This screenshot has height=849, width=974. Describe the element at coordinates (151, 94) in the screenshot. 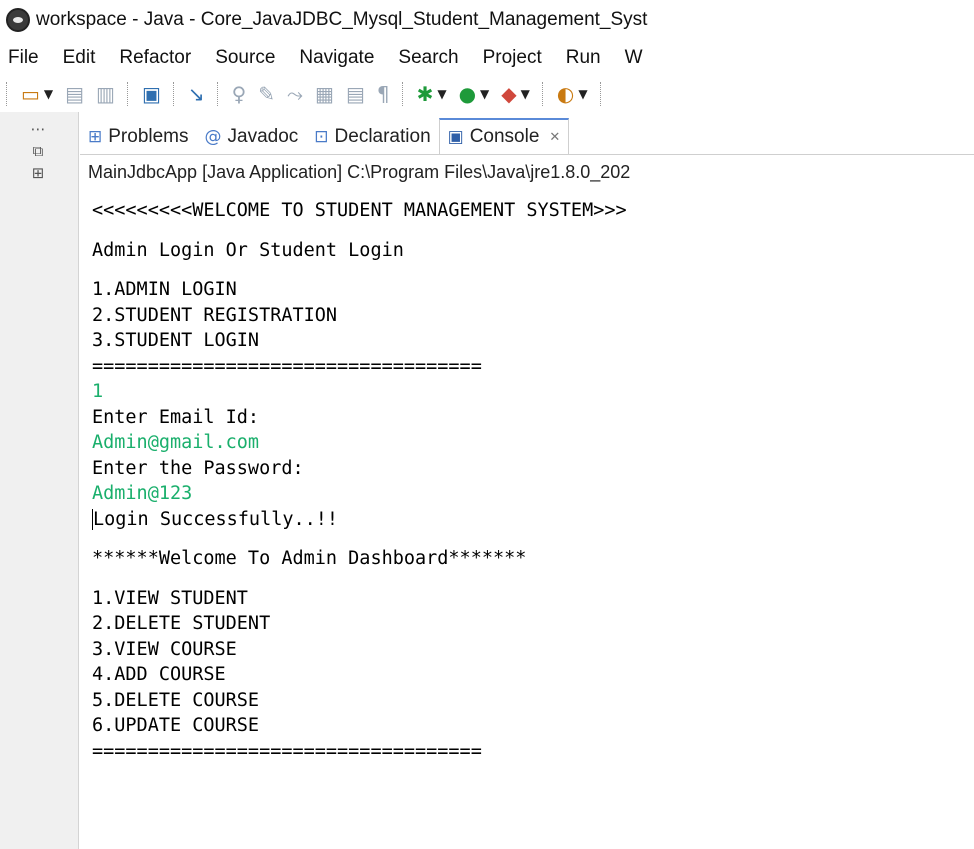

I see `open-console-icon: ▣` at that location.